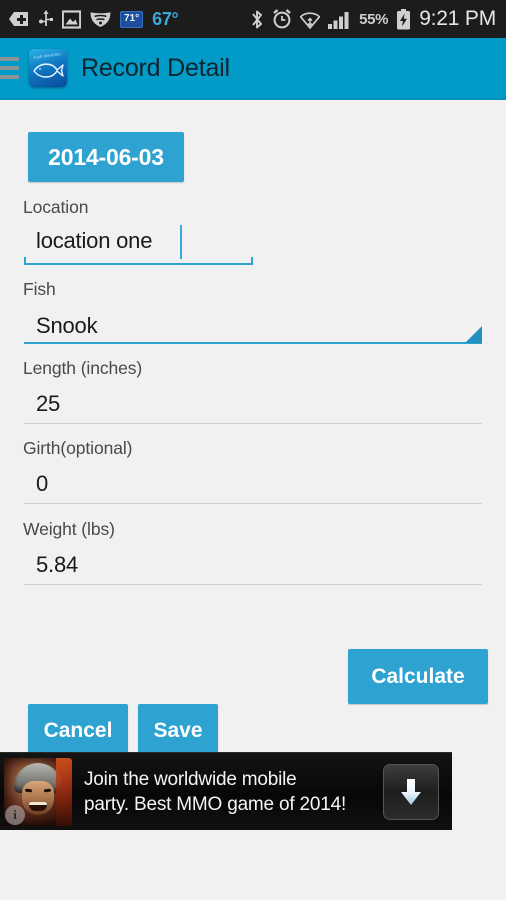 Image resolution: width=506 pixels, height=900 pixels. What do you see at coordinates (46, 19) in the screenshot?
I see `usb-icon` at bounding box center [46, 19].